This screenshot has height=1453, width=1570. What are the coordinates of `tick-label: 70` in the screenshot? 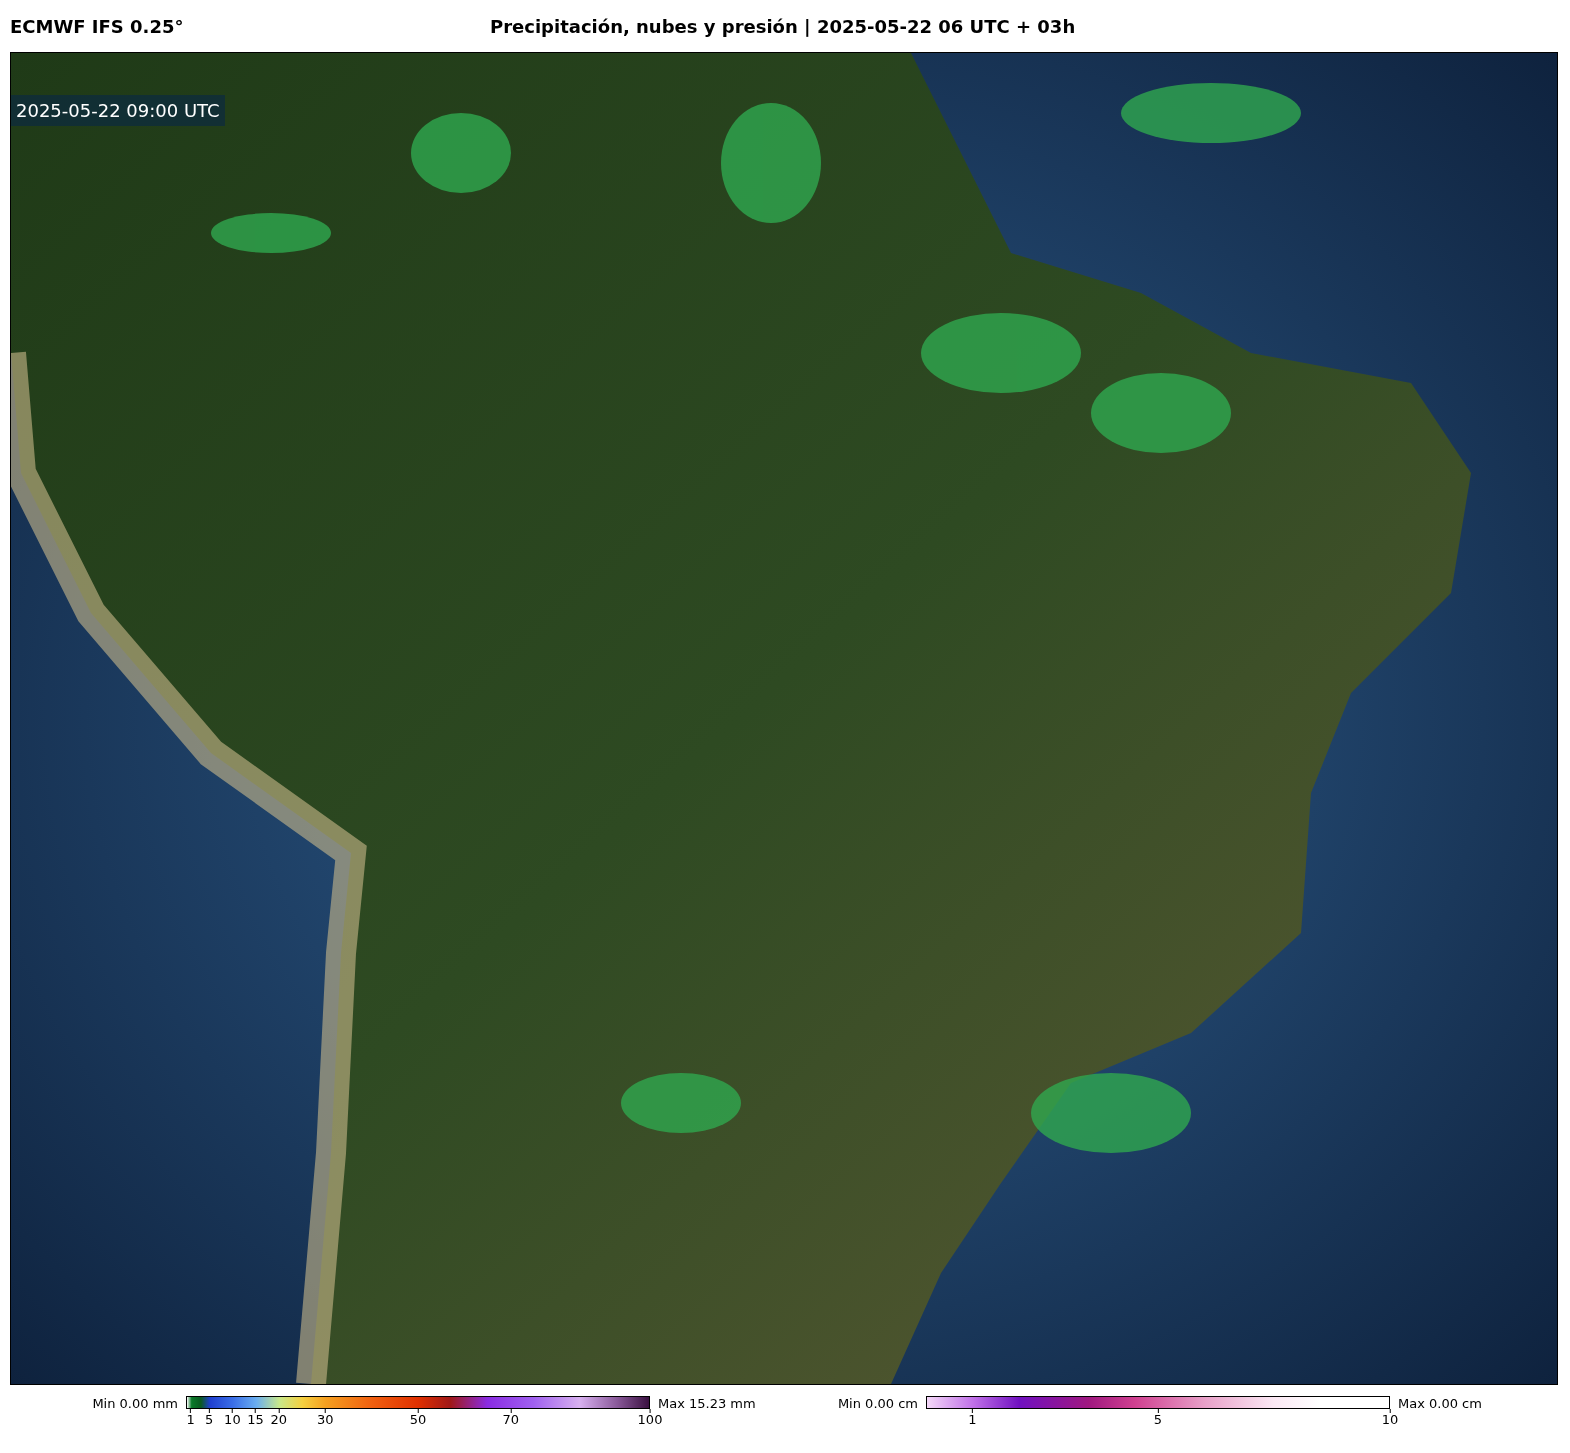 It's located at (511, 1420).